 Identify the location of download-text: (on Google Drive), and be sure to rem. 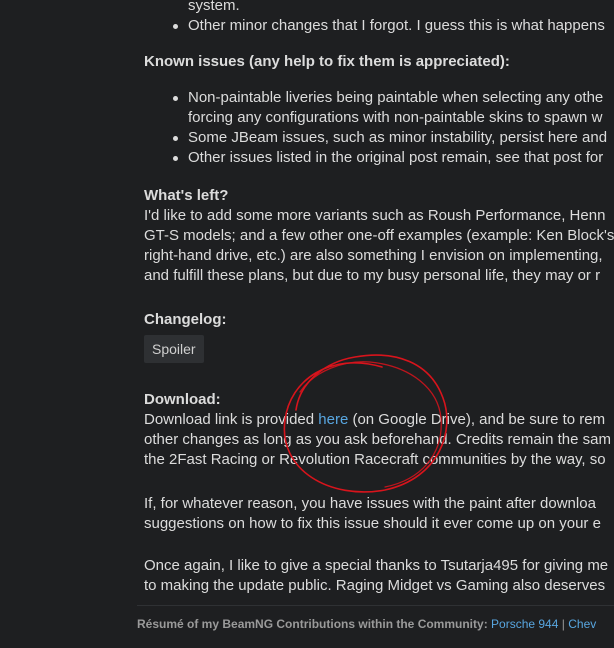
(477, 419).